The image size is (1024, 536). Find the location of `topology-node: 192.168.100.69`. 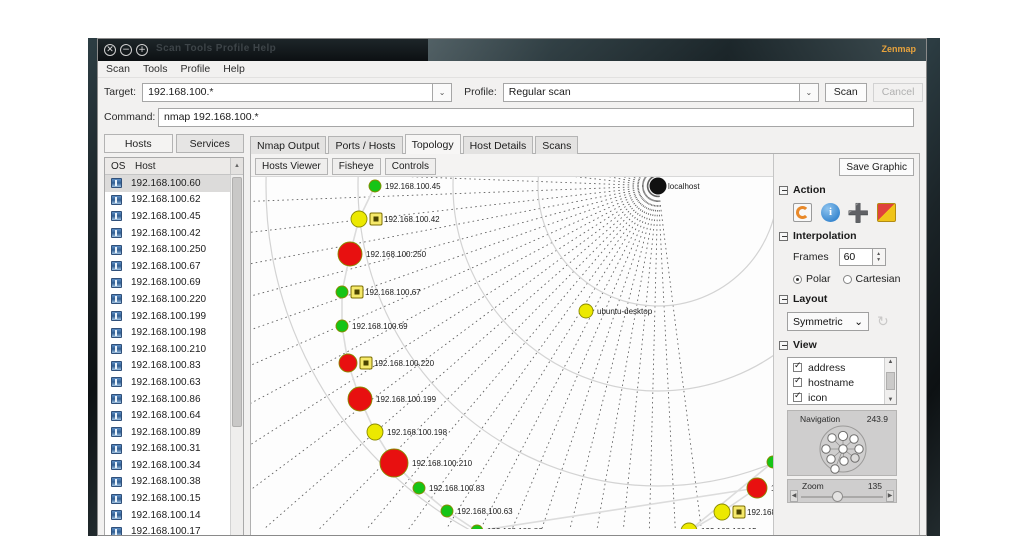

topology-node: 192.168.100.69 is located at coordinates (371, 326).